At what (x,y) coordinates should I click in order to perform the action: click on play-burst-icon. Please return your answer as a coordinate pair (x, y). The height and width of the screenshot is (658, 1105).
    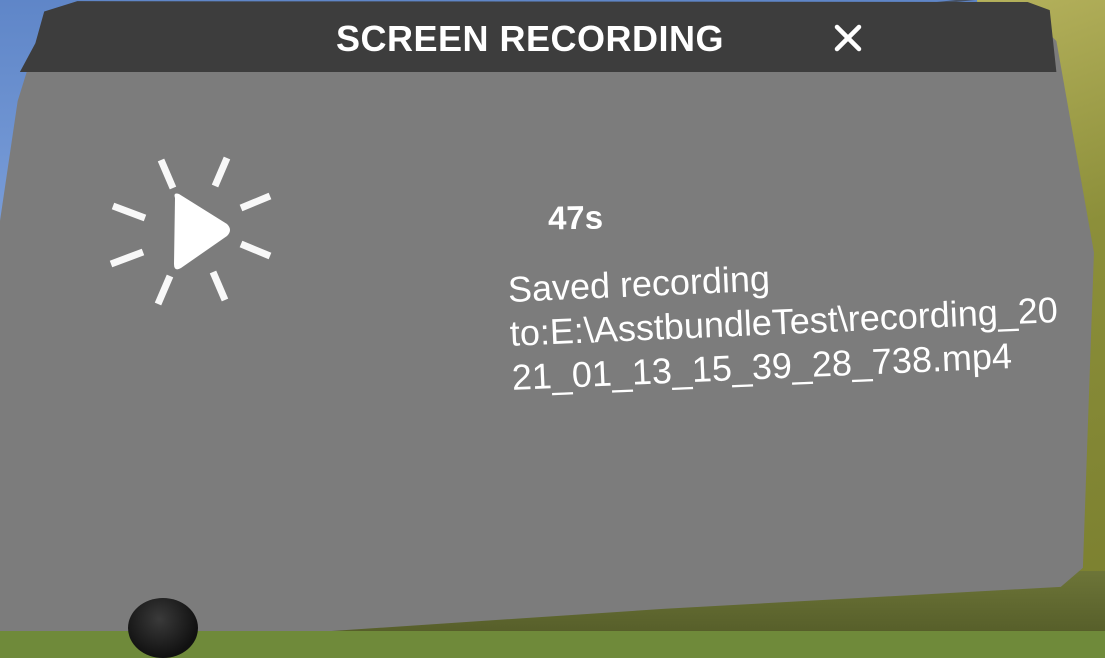
    Looking at the image, I should click on (190, 231).